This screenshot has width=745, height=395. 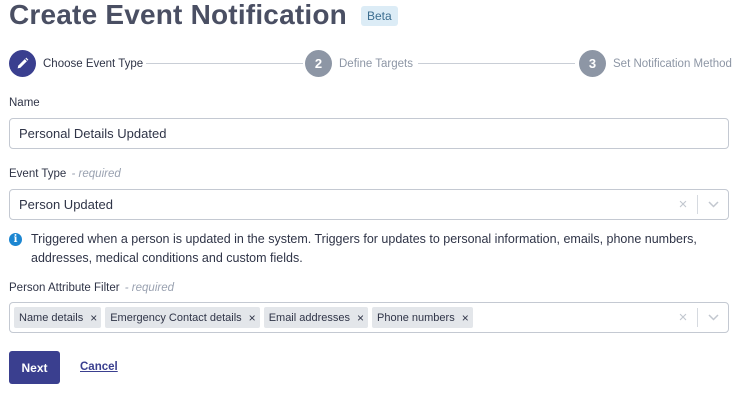 I want to click on step-choose-event-type: Choose Event Type, so click(x=76, y=63).